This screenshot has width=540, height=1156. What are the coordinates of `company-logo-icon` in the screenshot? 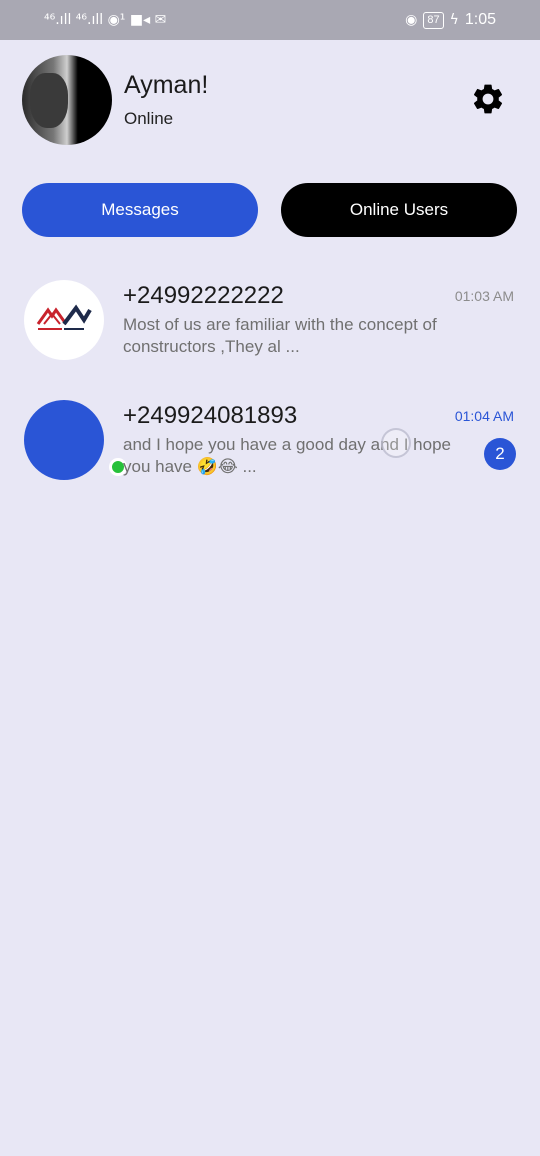 It's located at (64, 317).